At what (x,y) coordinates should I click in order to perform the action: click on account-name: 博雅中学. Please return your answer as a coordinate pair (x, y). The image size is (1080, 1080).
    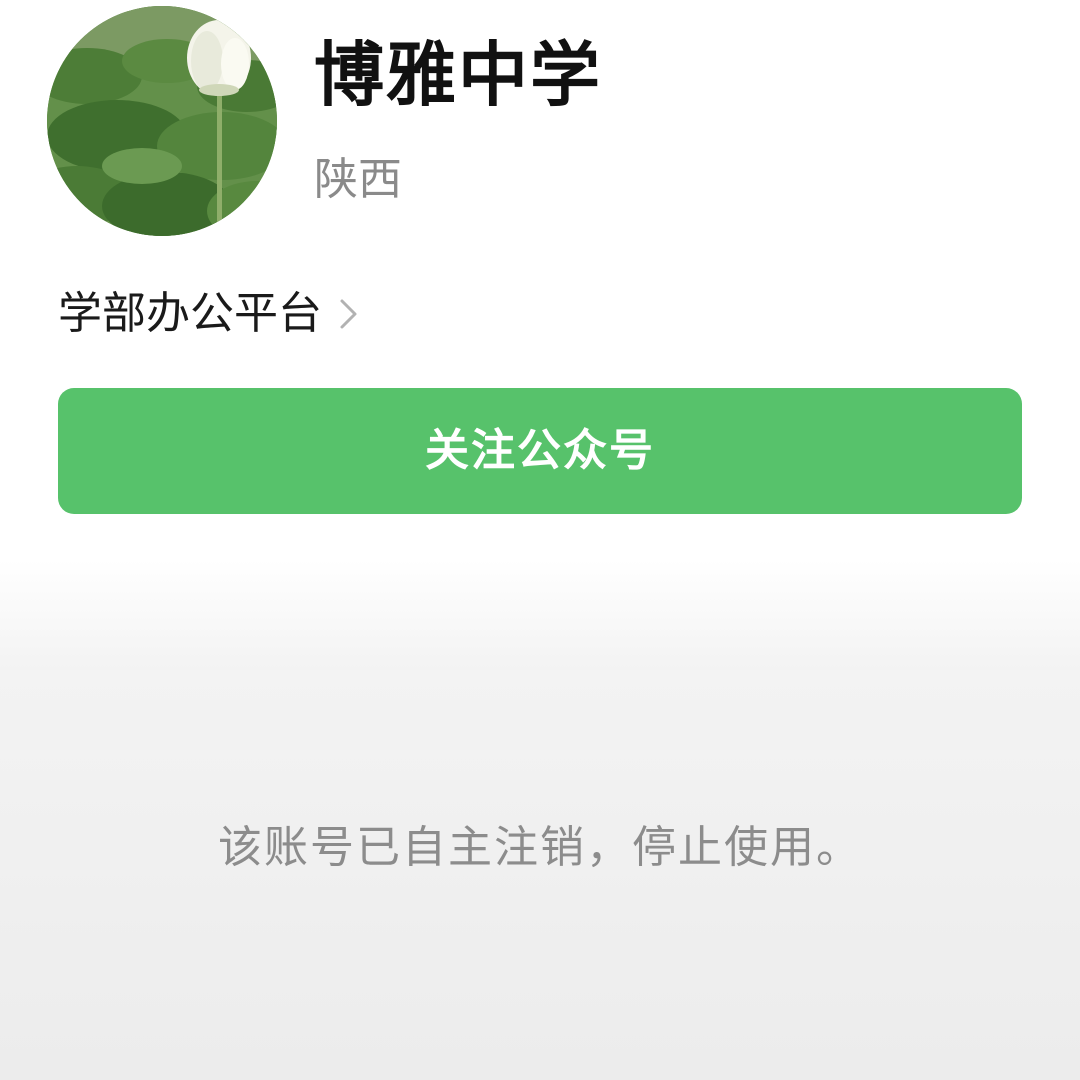
    Looking at the image, I should click on (458, 75).